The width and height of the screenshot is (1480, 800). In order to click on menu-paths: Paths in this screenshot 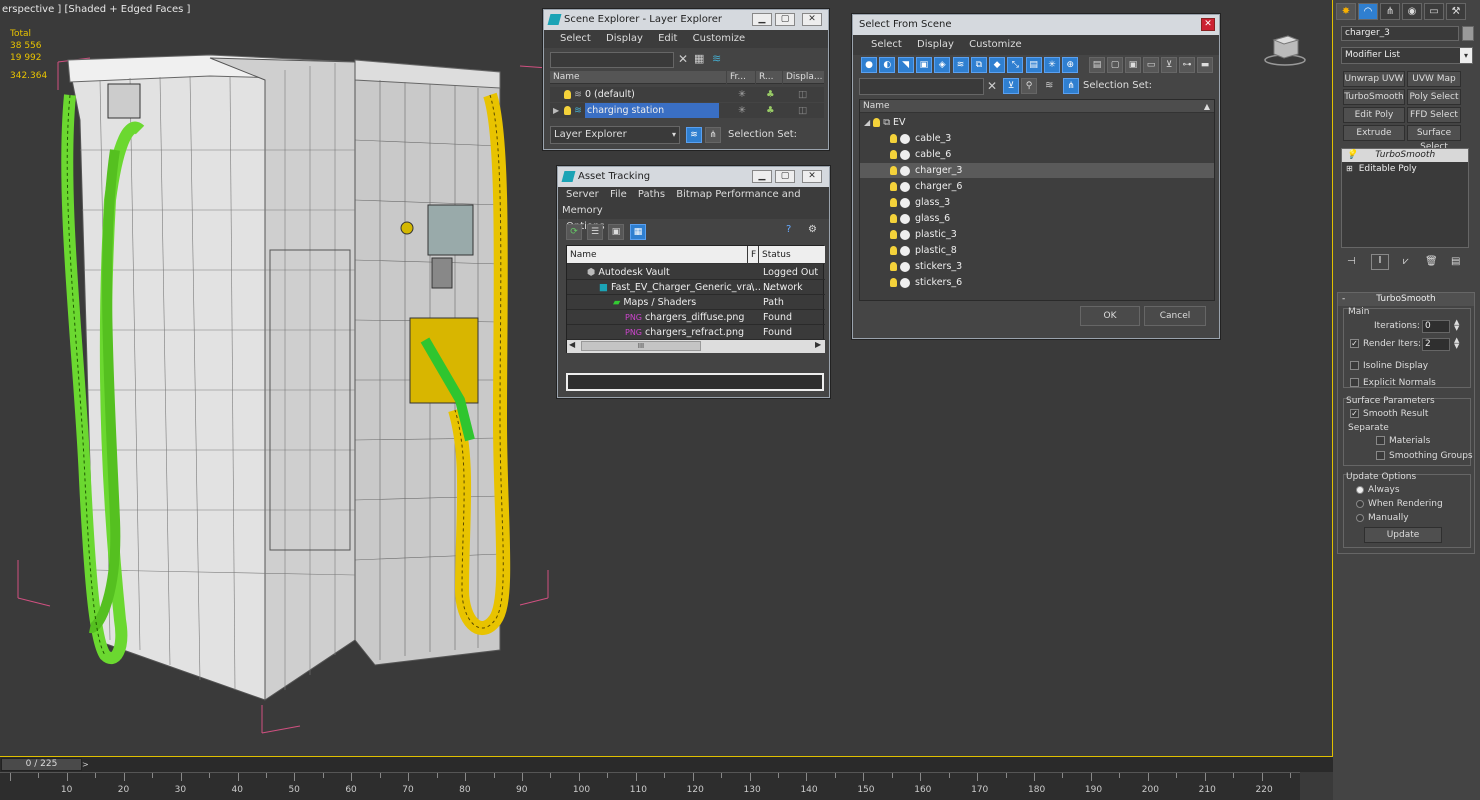, I will do `click(651, 194)`.